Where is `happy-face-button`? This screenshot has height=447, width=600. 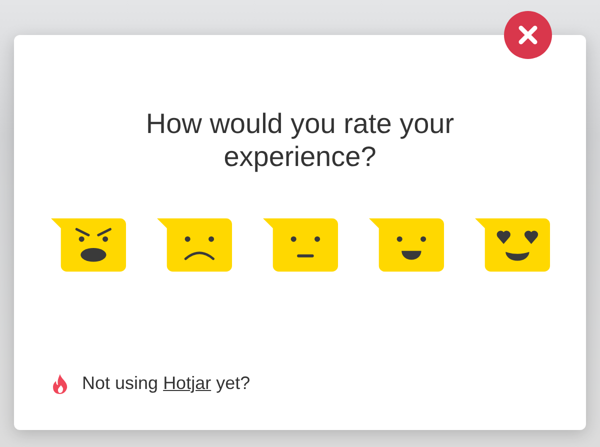 happy-face-button is located at coordinates (406, 245).